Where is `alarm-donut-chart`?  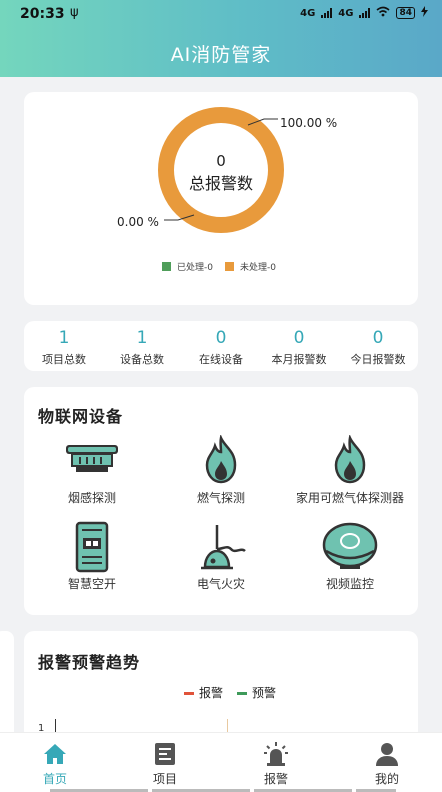
alarm-donut-chart is located at coordinates (221, 170).